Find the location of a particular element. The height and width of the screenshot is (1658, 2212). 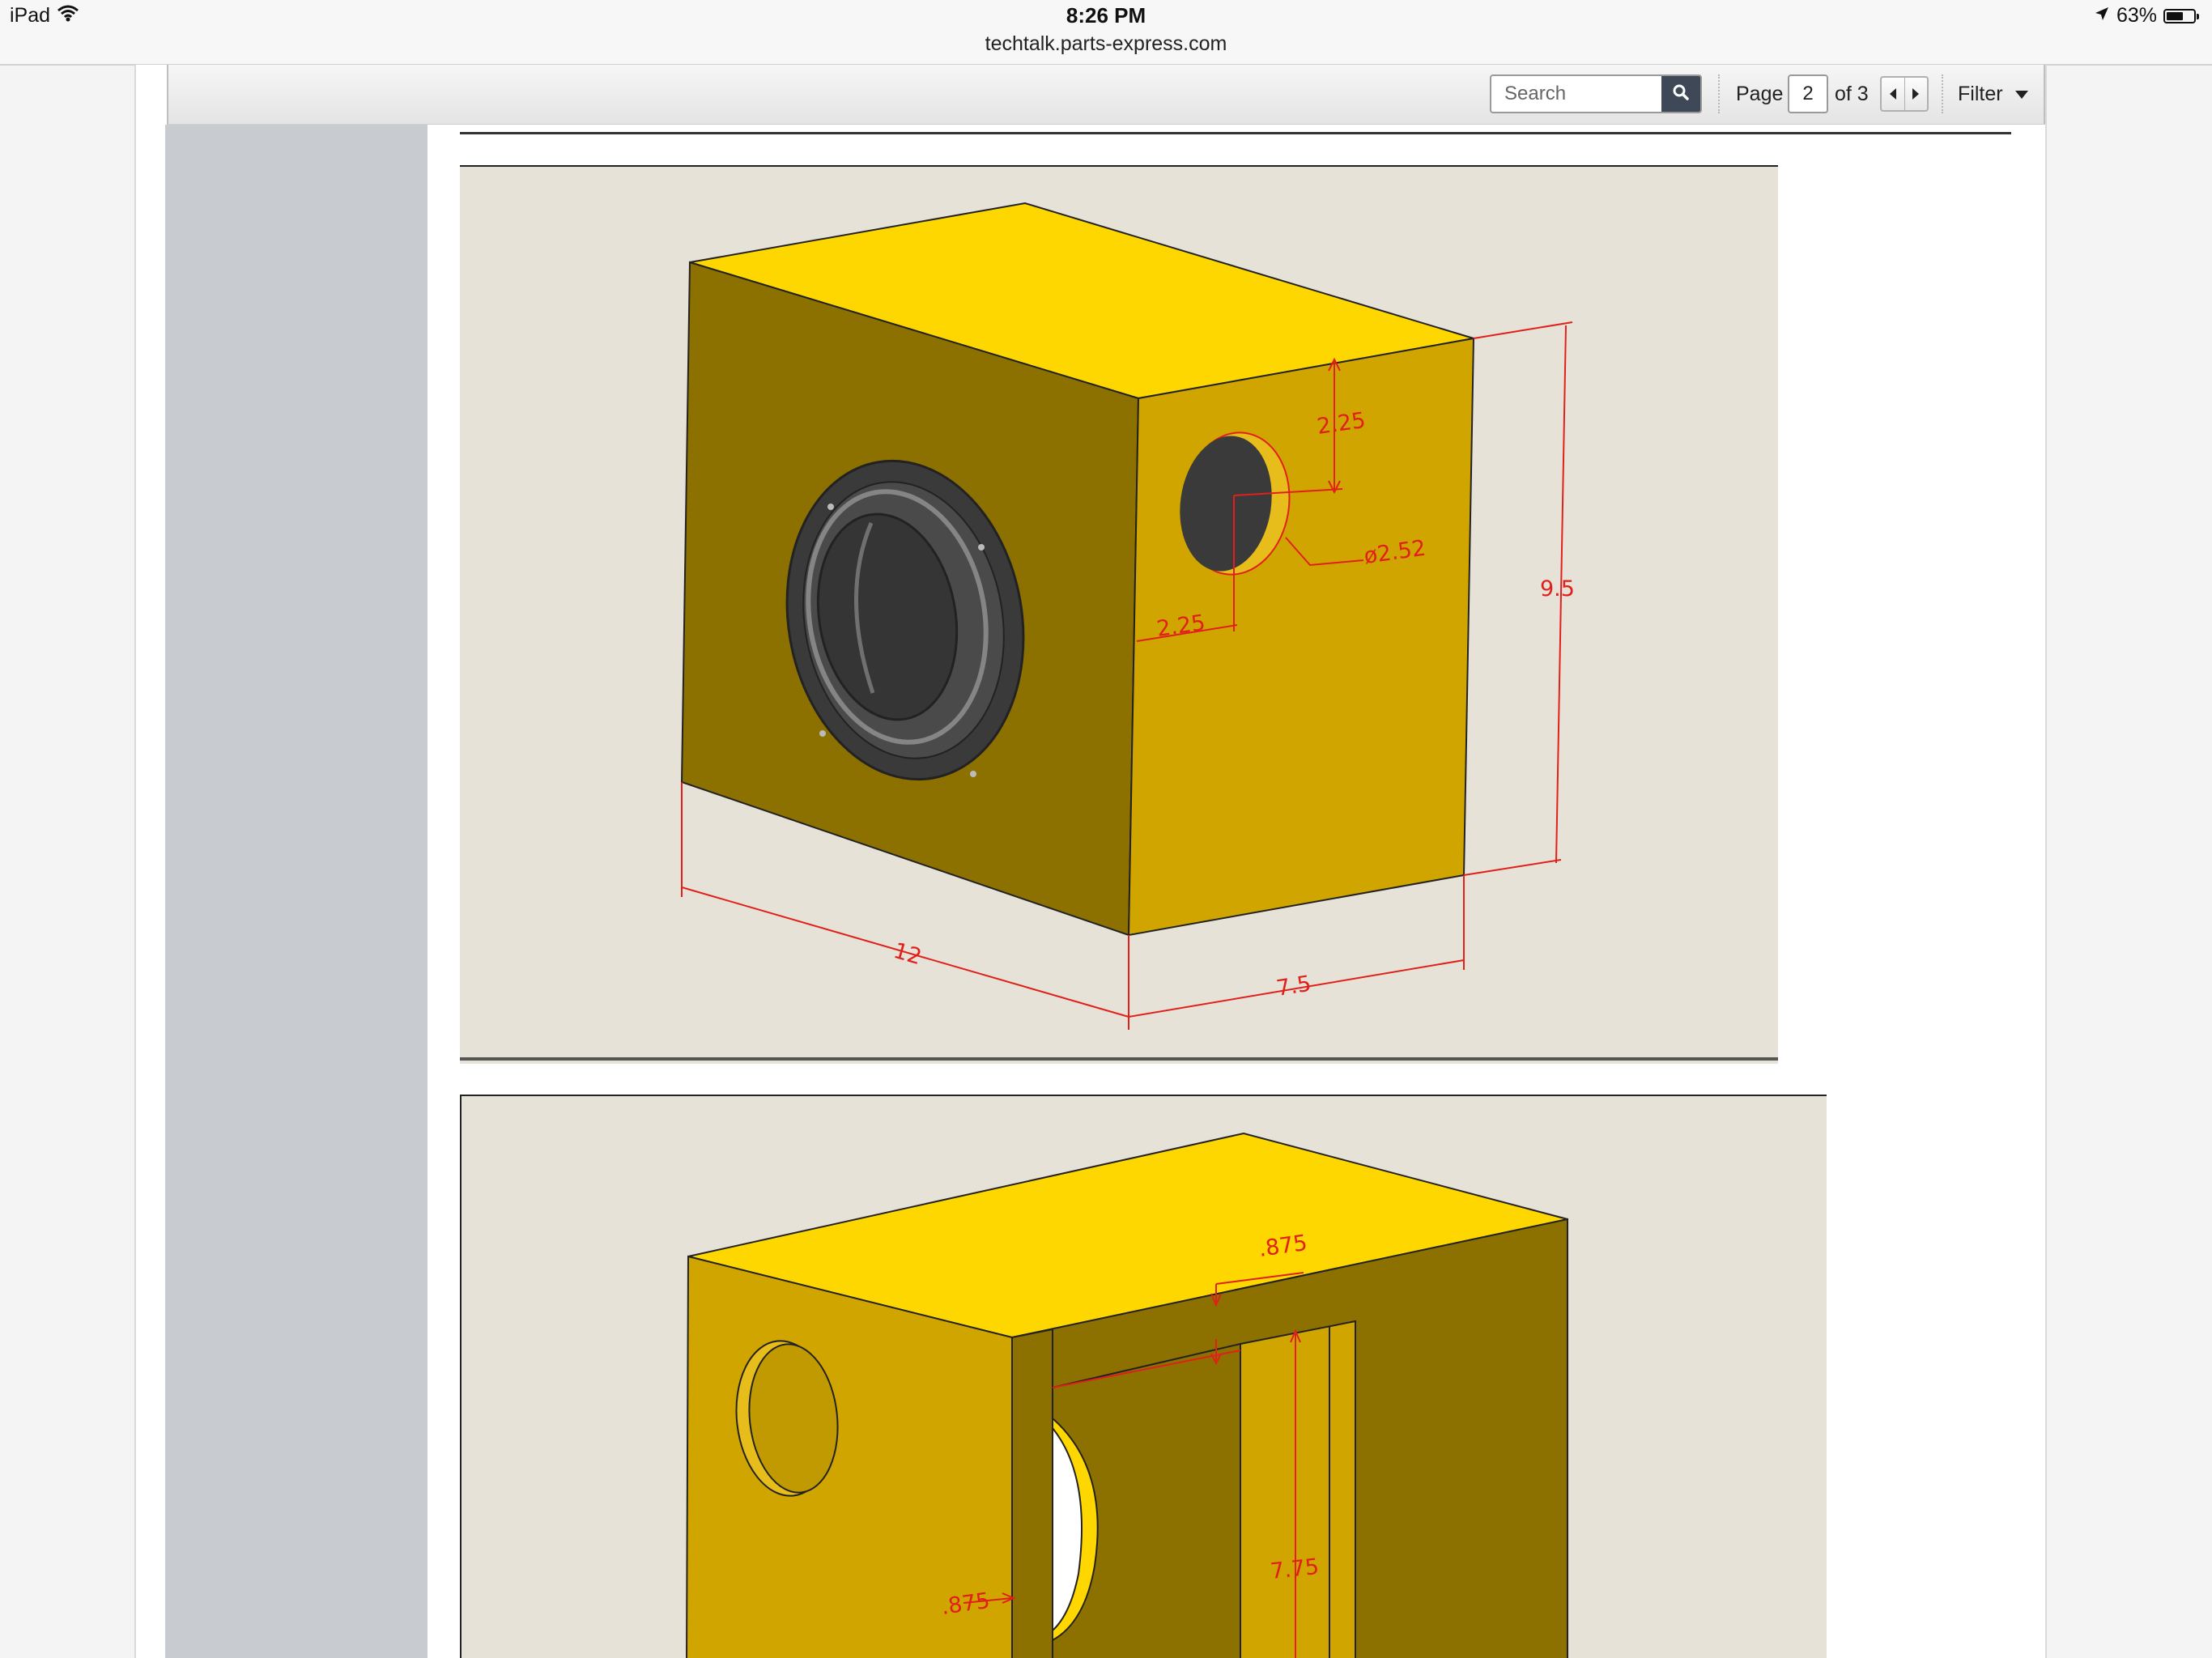

prev-page-icon is located at coordinates (1893, 94).